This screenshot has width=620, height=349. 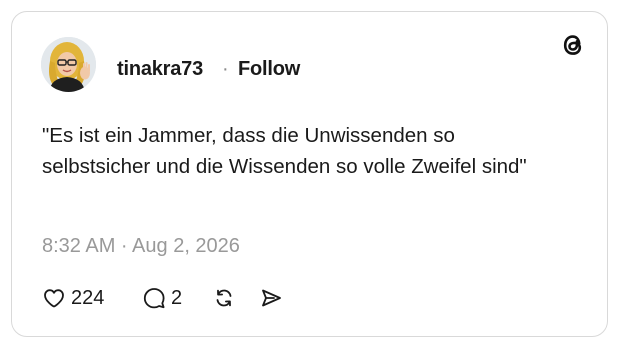 I want to click on like-count: 224, so click(x=88, y=298).